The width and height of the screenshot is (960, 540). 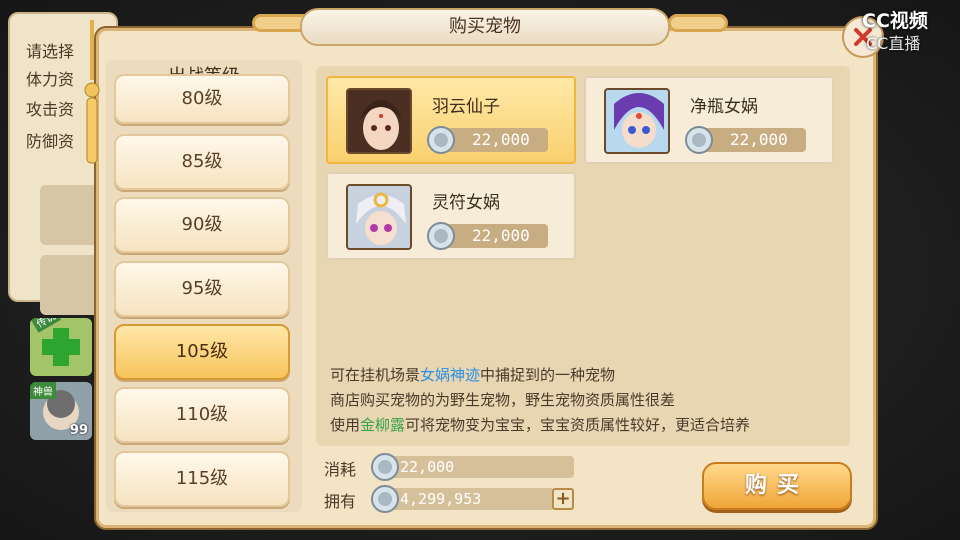 I want to click on scene-link: 女娲神迹, so click(x=450, y=375).